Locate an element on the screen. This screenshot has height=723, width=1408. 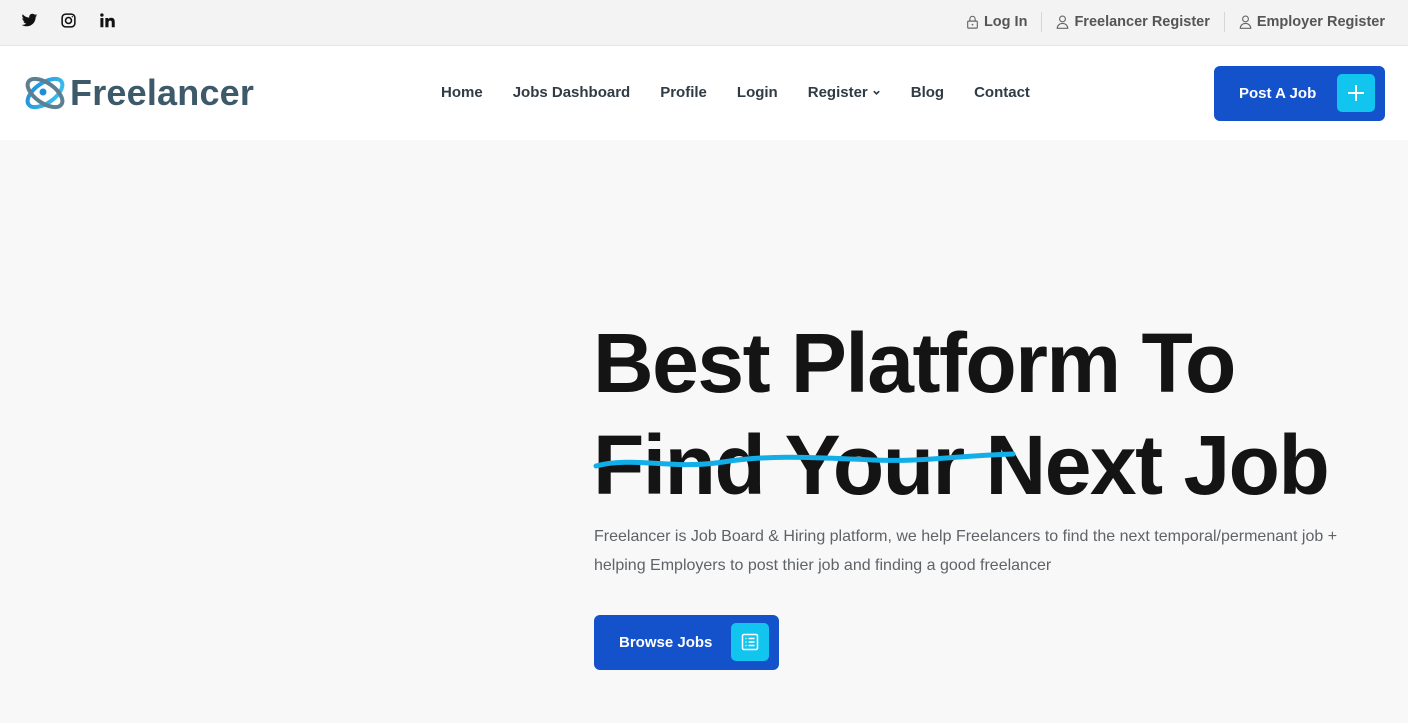
post-job-button: Post A Job is located at coordinates (1299, 93).